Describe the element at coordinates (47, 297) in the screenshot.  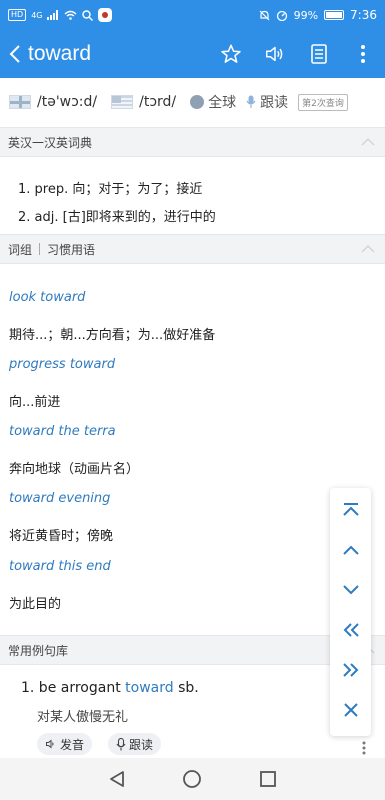
I see `phrase-en: look toward` at that location.